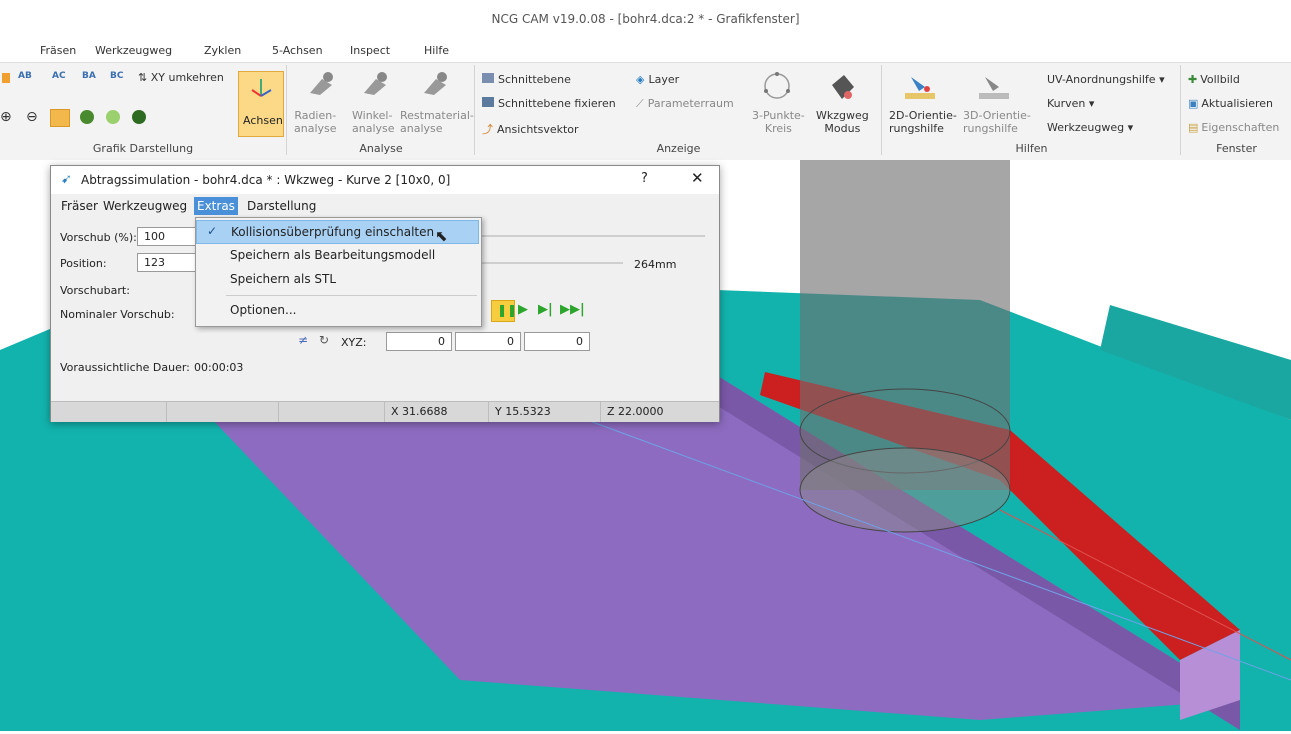 The image size is (1291, 734). Describe the element at coordinates (385, 206) in the screenshot. I see `dialog-menubar: Fräser Werkzeugweg Extras Darstellung` at that location.